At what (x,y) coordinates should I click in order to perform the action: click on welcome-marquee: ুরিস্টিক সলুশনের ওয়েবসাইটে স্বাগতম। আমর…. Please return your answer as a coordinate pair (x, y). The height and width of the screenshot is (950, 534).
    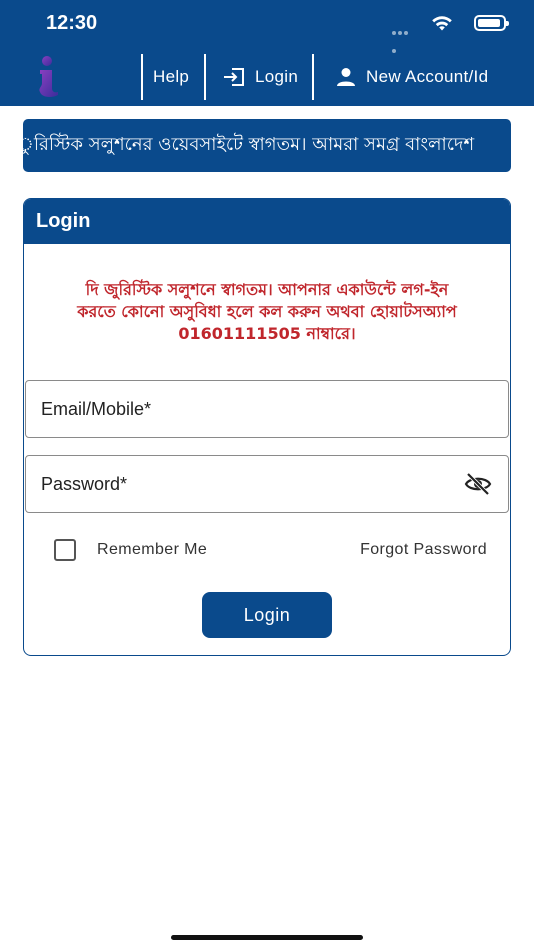
    Looking at the image, I should click on (267, 145).